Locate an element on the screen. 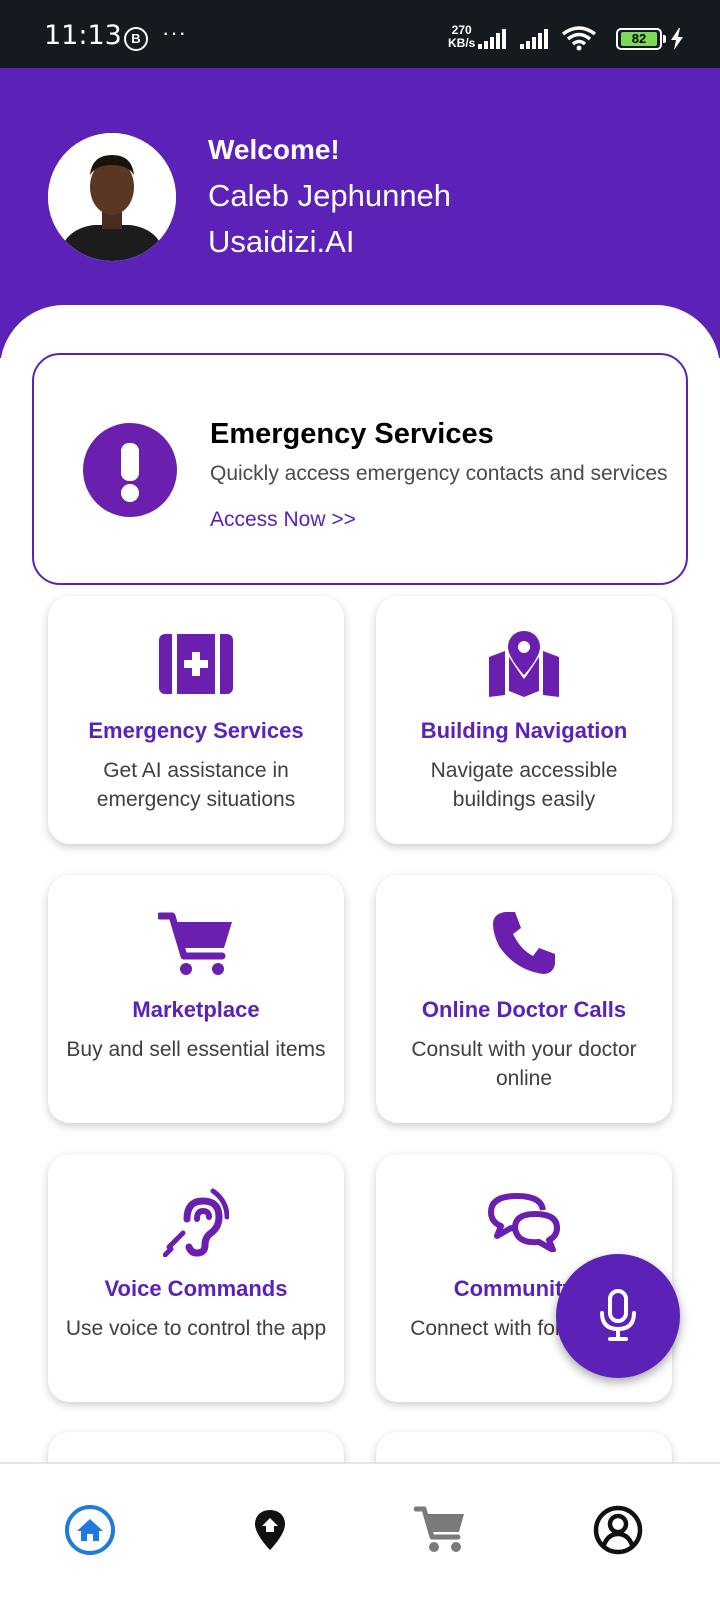 The width and height of the screenshot is (720, 1600). card-title: Voice Commands is located at coordinates (196, 1288).